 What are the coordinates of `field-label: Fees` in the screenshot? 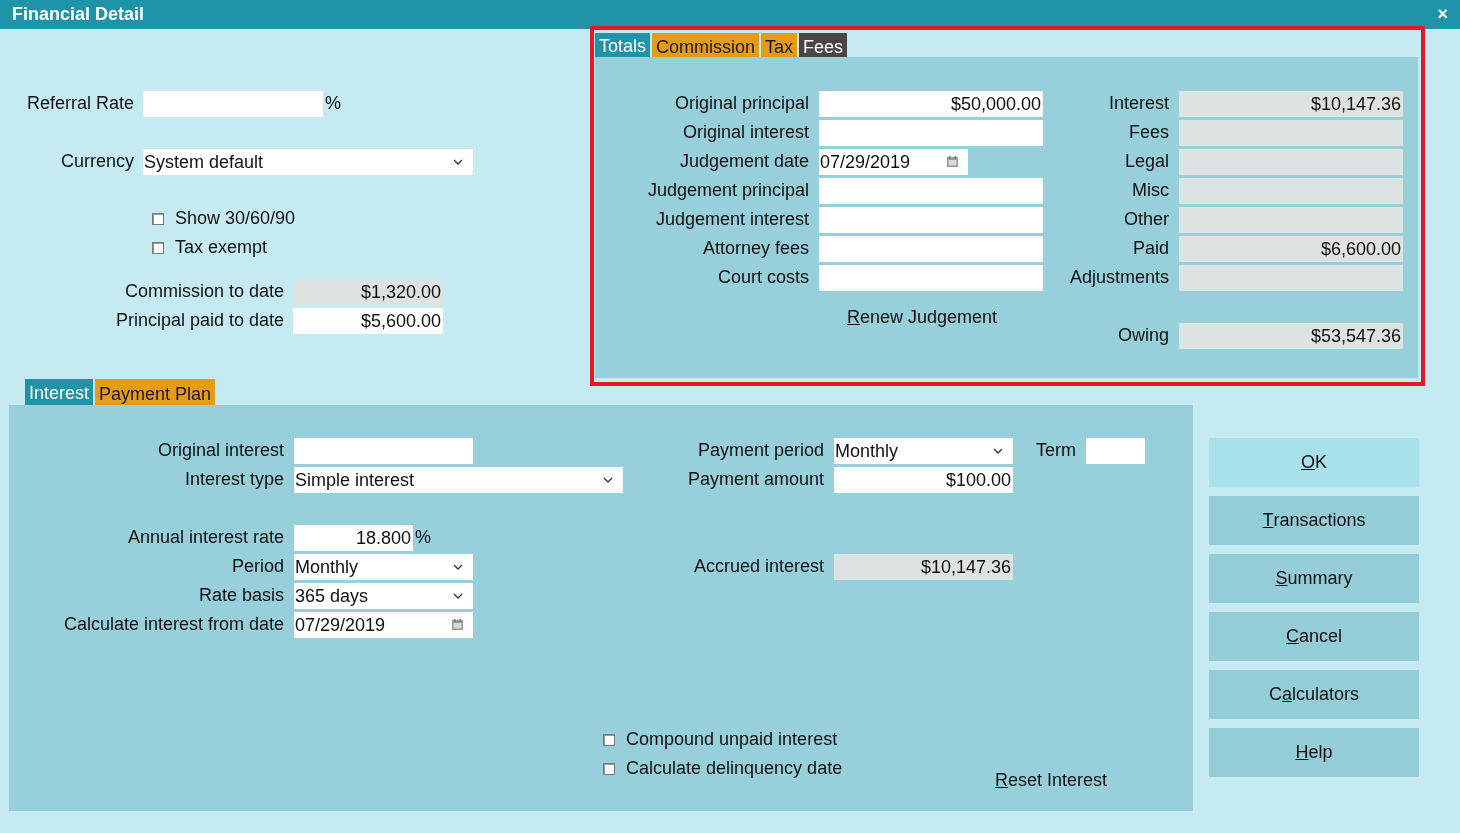 It's located at (1148, 132).